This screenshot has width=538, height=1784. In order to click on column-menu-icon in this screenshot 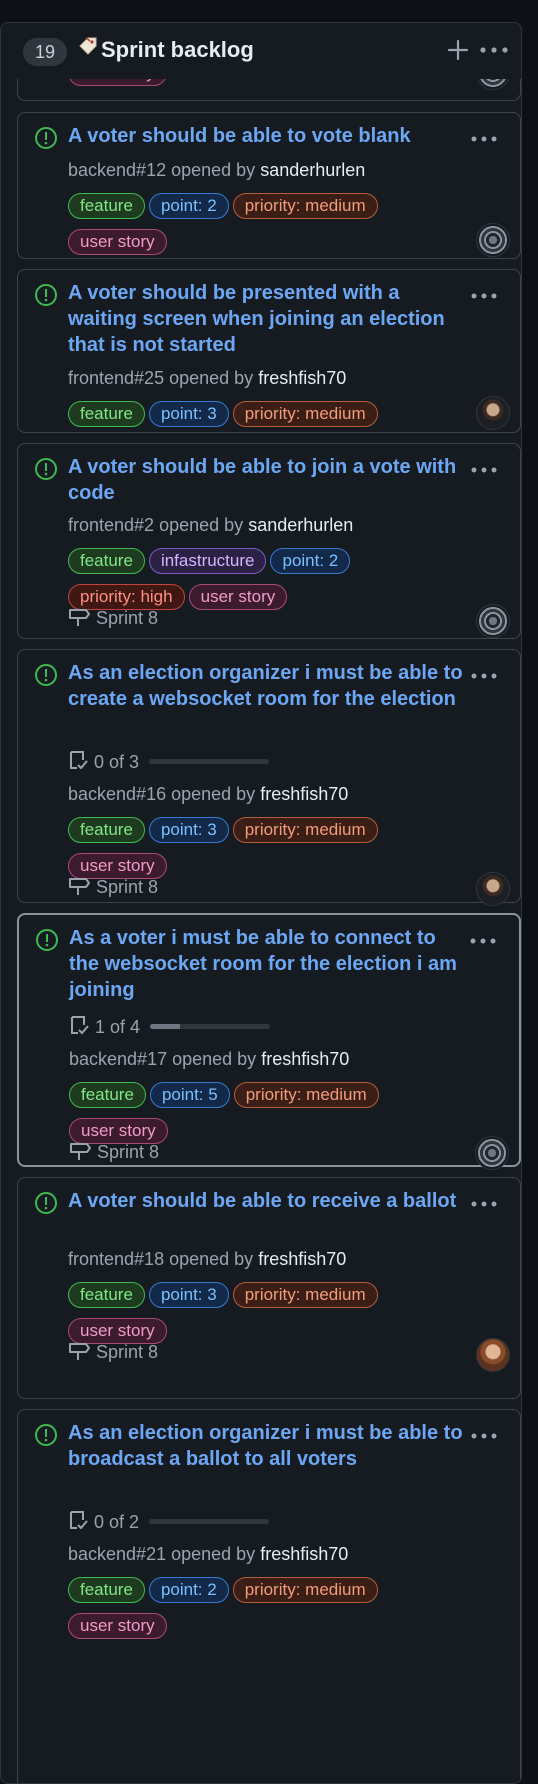, I will do `click(494, 50)`.